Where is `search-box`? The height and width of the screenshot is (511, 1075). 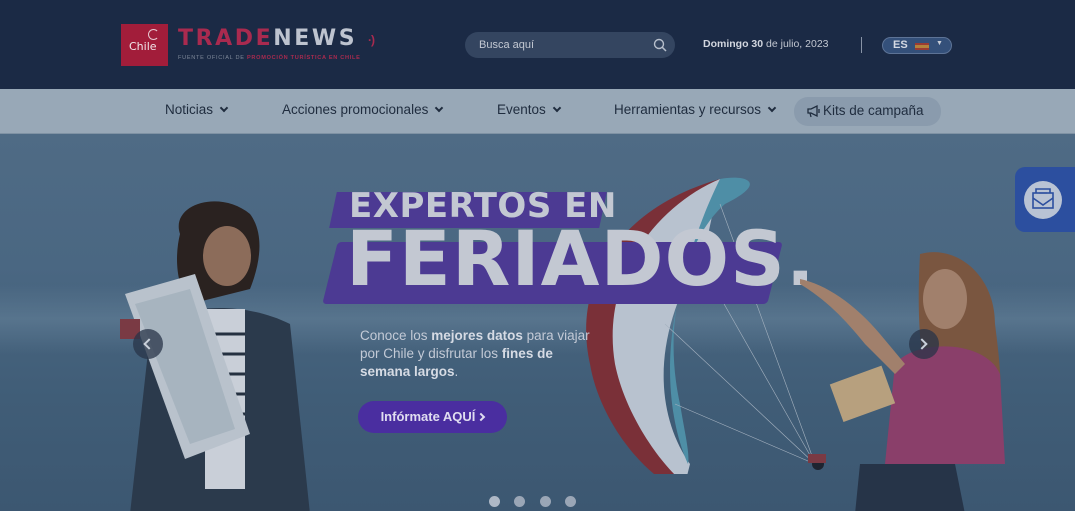 search-box is located at coordinates (570, 45).